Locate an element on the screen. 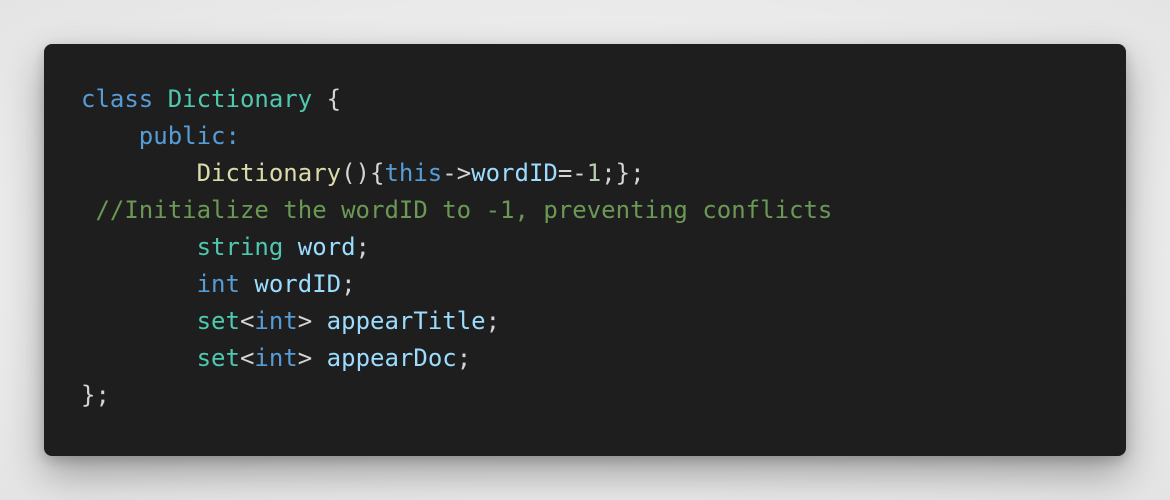 The height and width of the screenshot is (500, 1170). token-variable: wordID is located at coordinates (298, 284).